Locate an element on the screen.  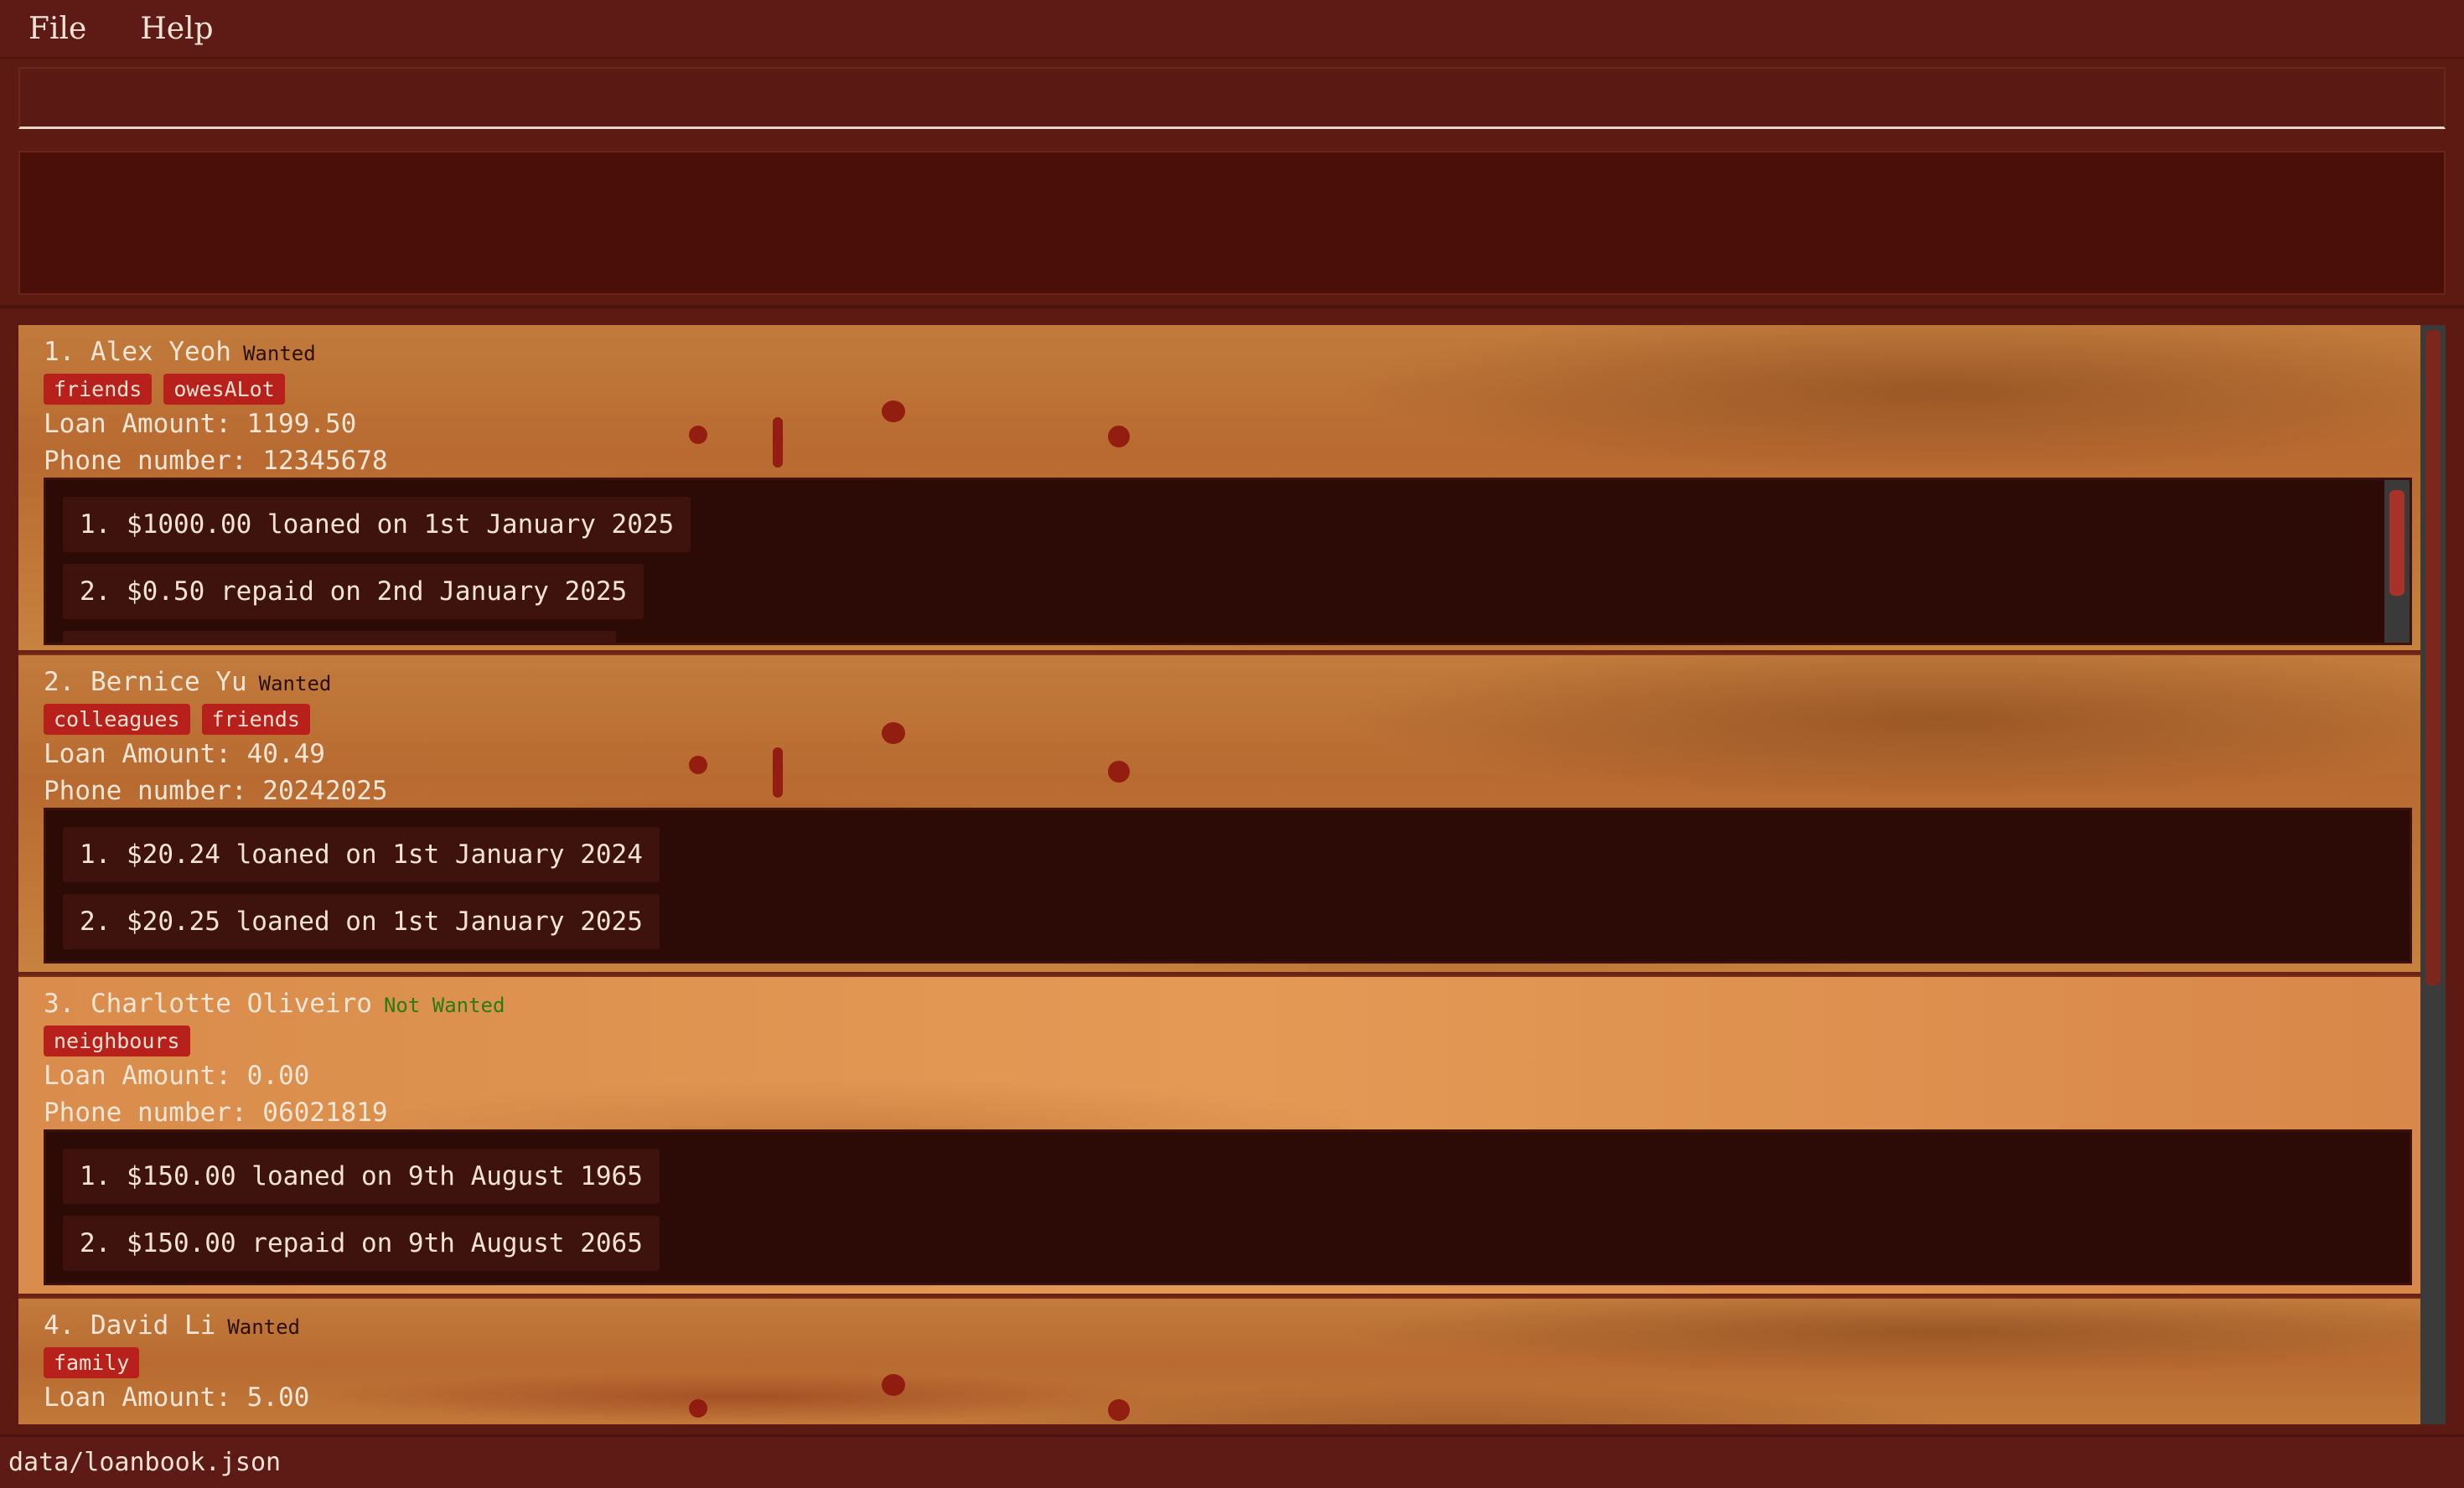
person-name: Alex Yeoh is located at coordinates (161, 352).